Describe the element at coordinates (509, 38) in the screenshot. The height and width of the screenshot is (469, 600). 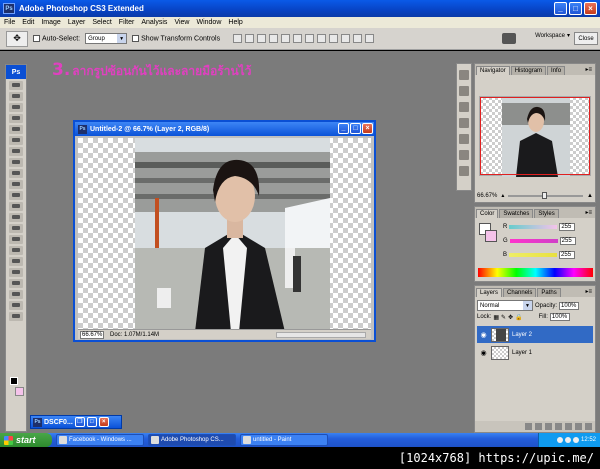
I see `bridge-icon` at that location.